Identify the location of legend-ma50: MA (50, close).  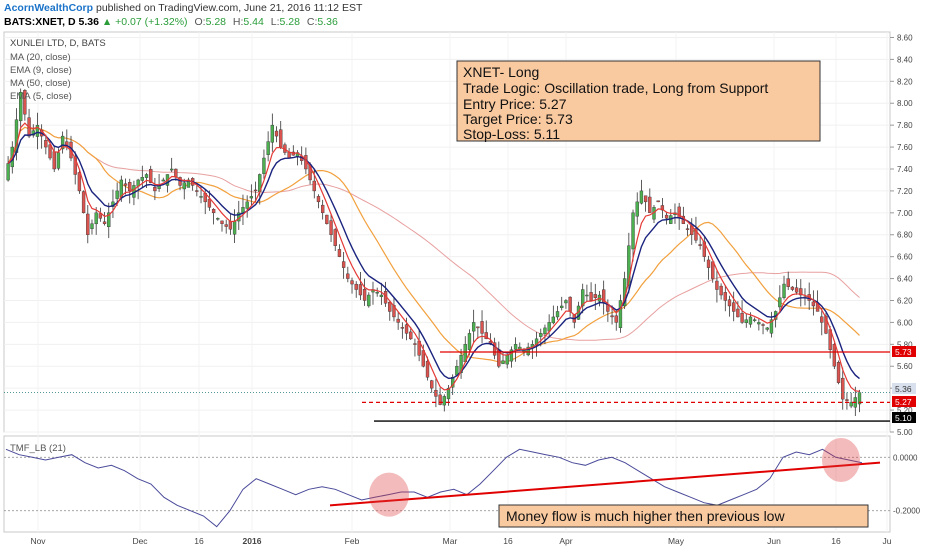
(40, 83).